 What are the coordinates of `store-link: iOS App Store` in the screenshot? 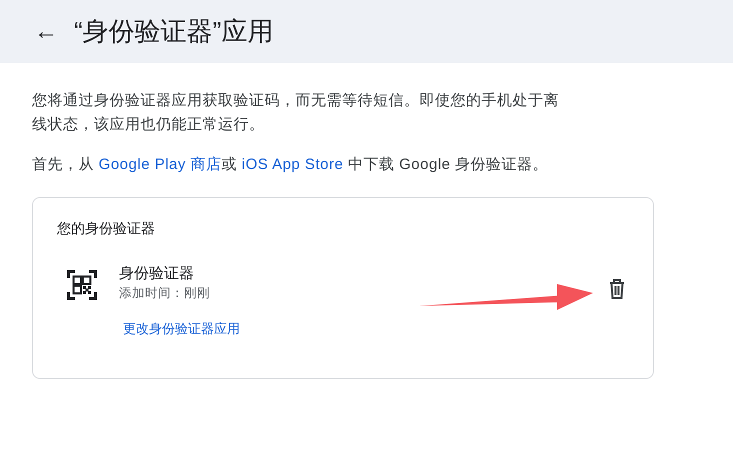 It's located at (293, 164).